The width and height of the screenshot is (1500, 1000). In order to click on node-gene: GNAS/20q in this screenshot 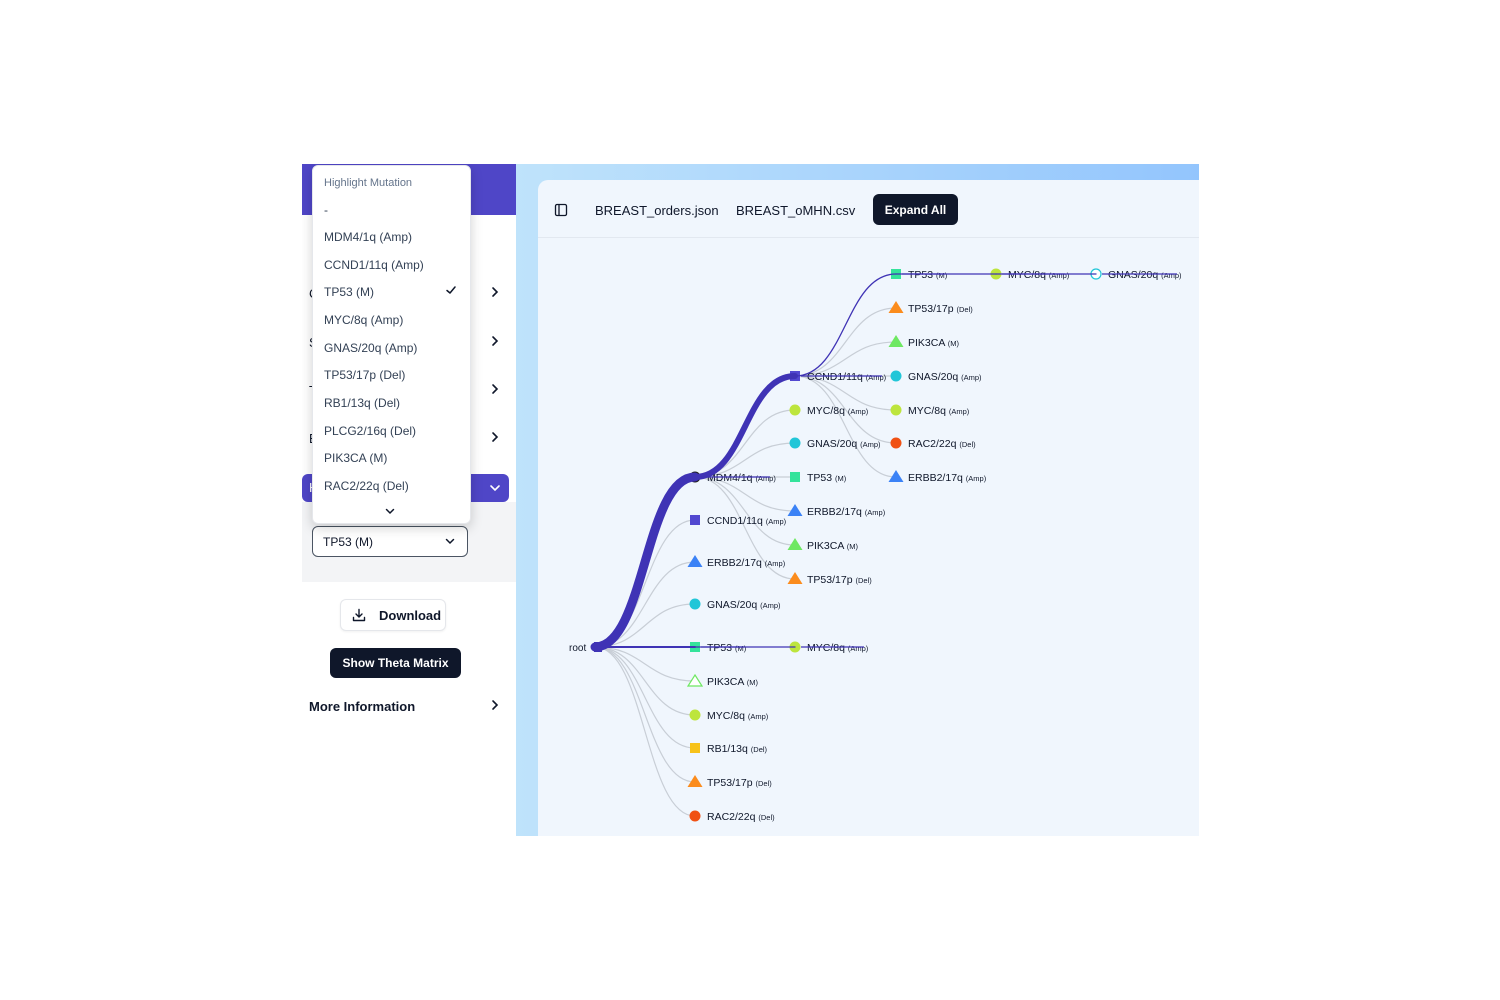, I will do `click(733, 605)`.